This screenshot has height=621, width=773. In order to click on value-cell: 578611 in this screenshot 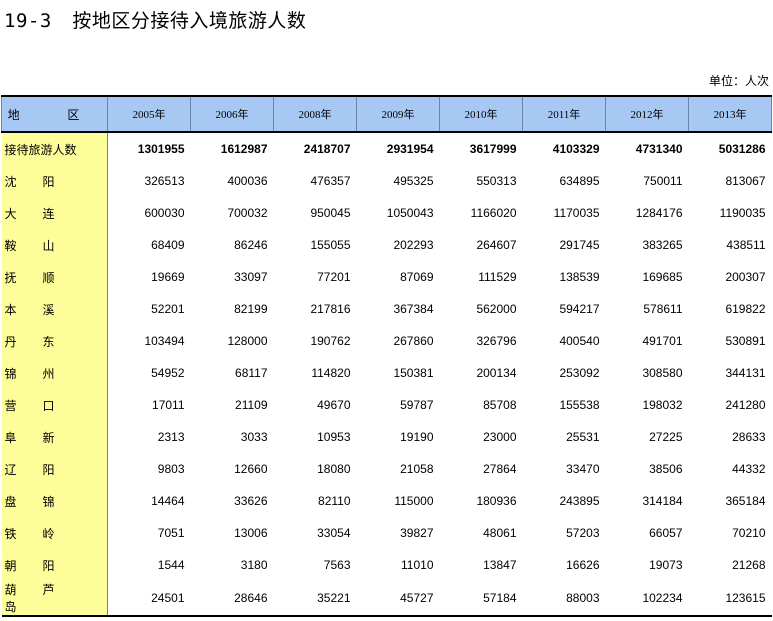, I will do `click(663, 309)`.